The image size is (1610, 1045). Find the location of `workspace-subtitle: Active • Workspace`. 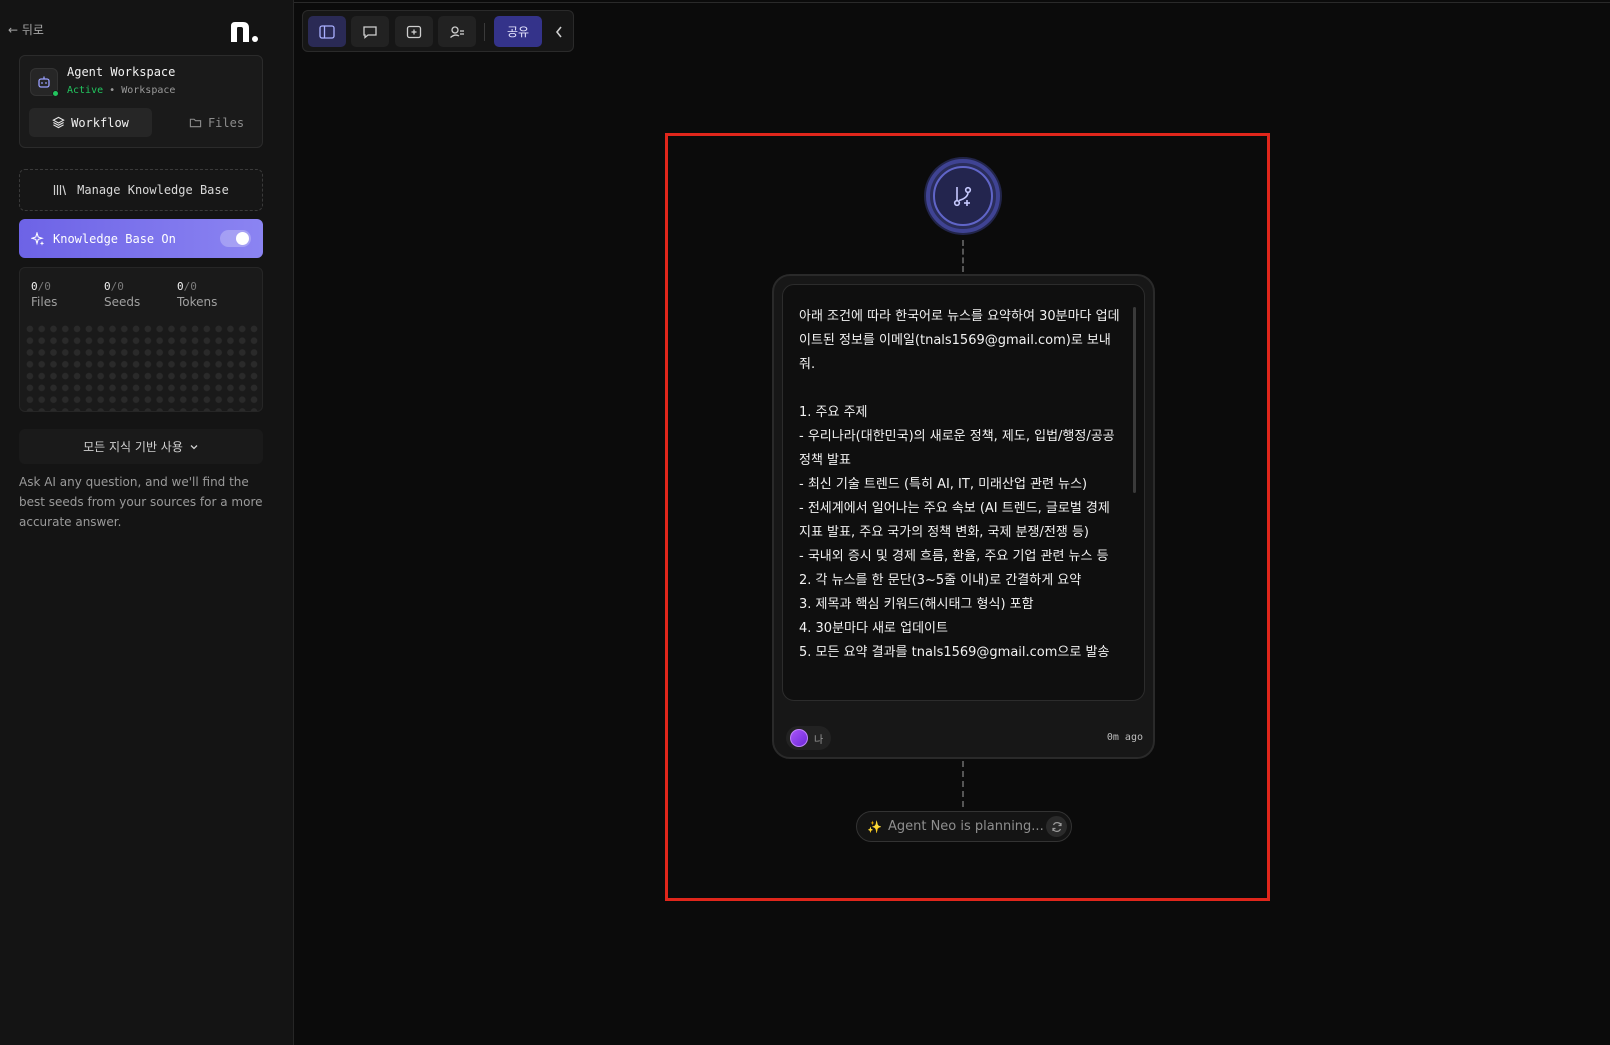

workspace-subtitle: Active • Workspace is located at coordinates (121, 90).